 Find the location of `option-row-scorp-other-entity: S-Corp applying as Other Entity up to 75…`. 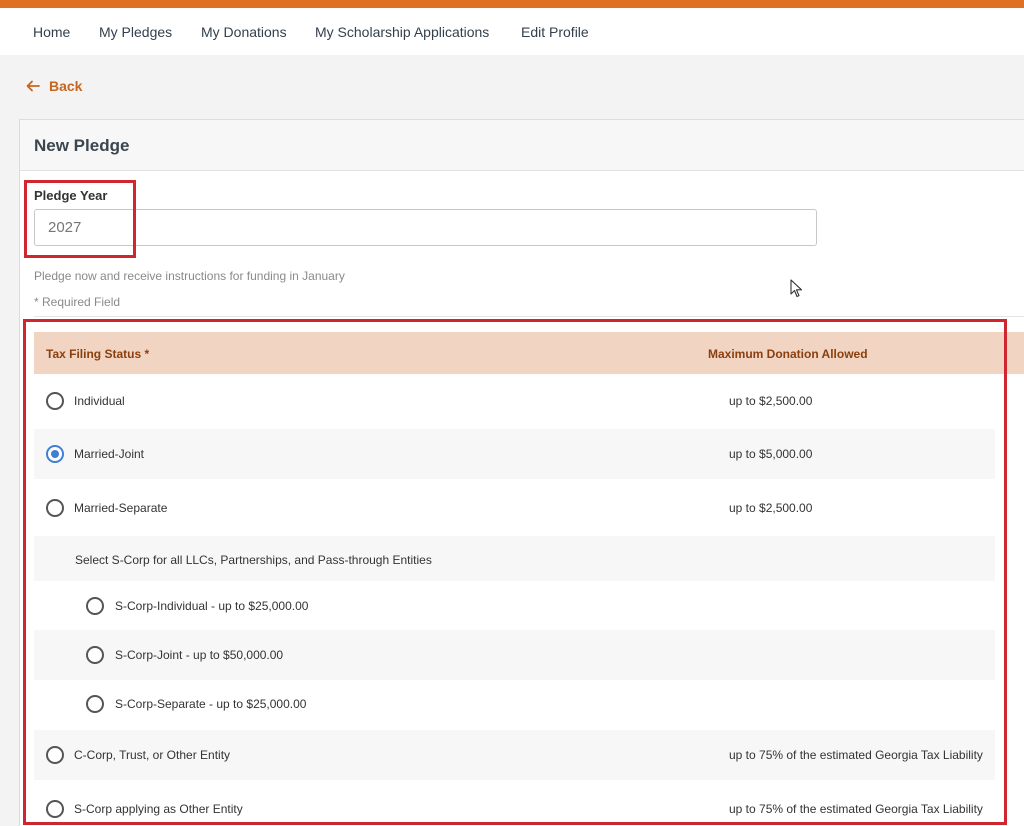

option-row-scorp-other-entity: S-Corp applying as Other Entity up to 75… is located at coordinates (514, 805).